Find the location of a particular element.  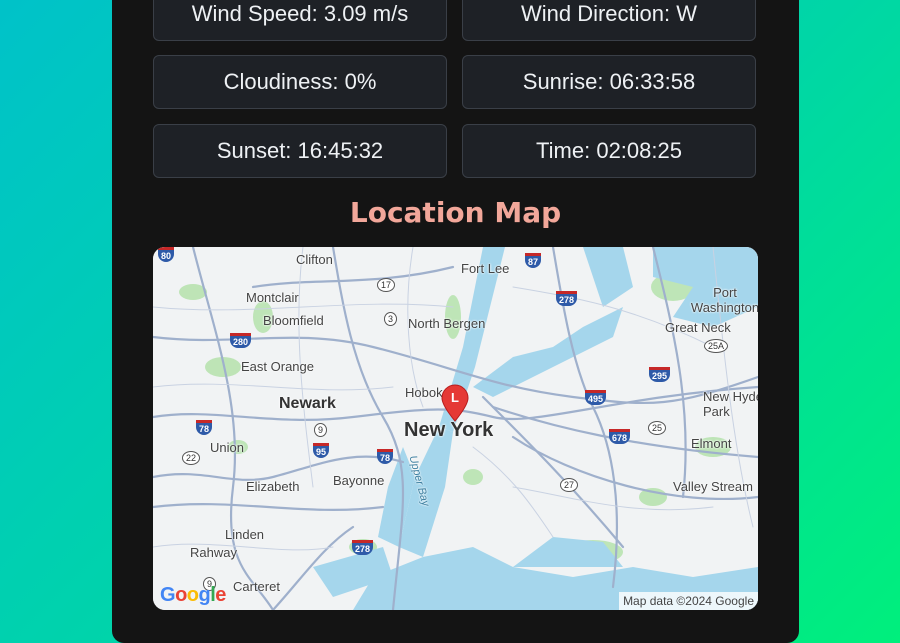

route-27: 27 is located at coordinates (569, 485).